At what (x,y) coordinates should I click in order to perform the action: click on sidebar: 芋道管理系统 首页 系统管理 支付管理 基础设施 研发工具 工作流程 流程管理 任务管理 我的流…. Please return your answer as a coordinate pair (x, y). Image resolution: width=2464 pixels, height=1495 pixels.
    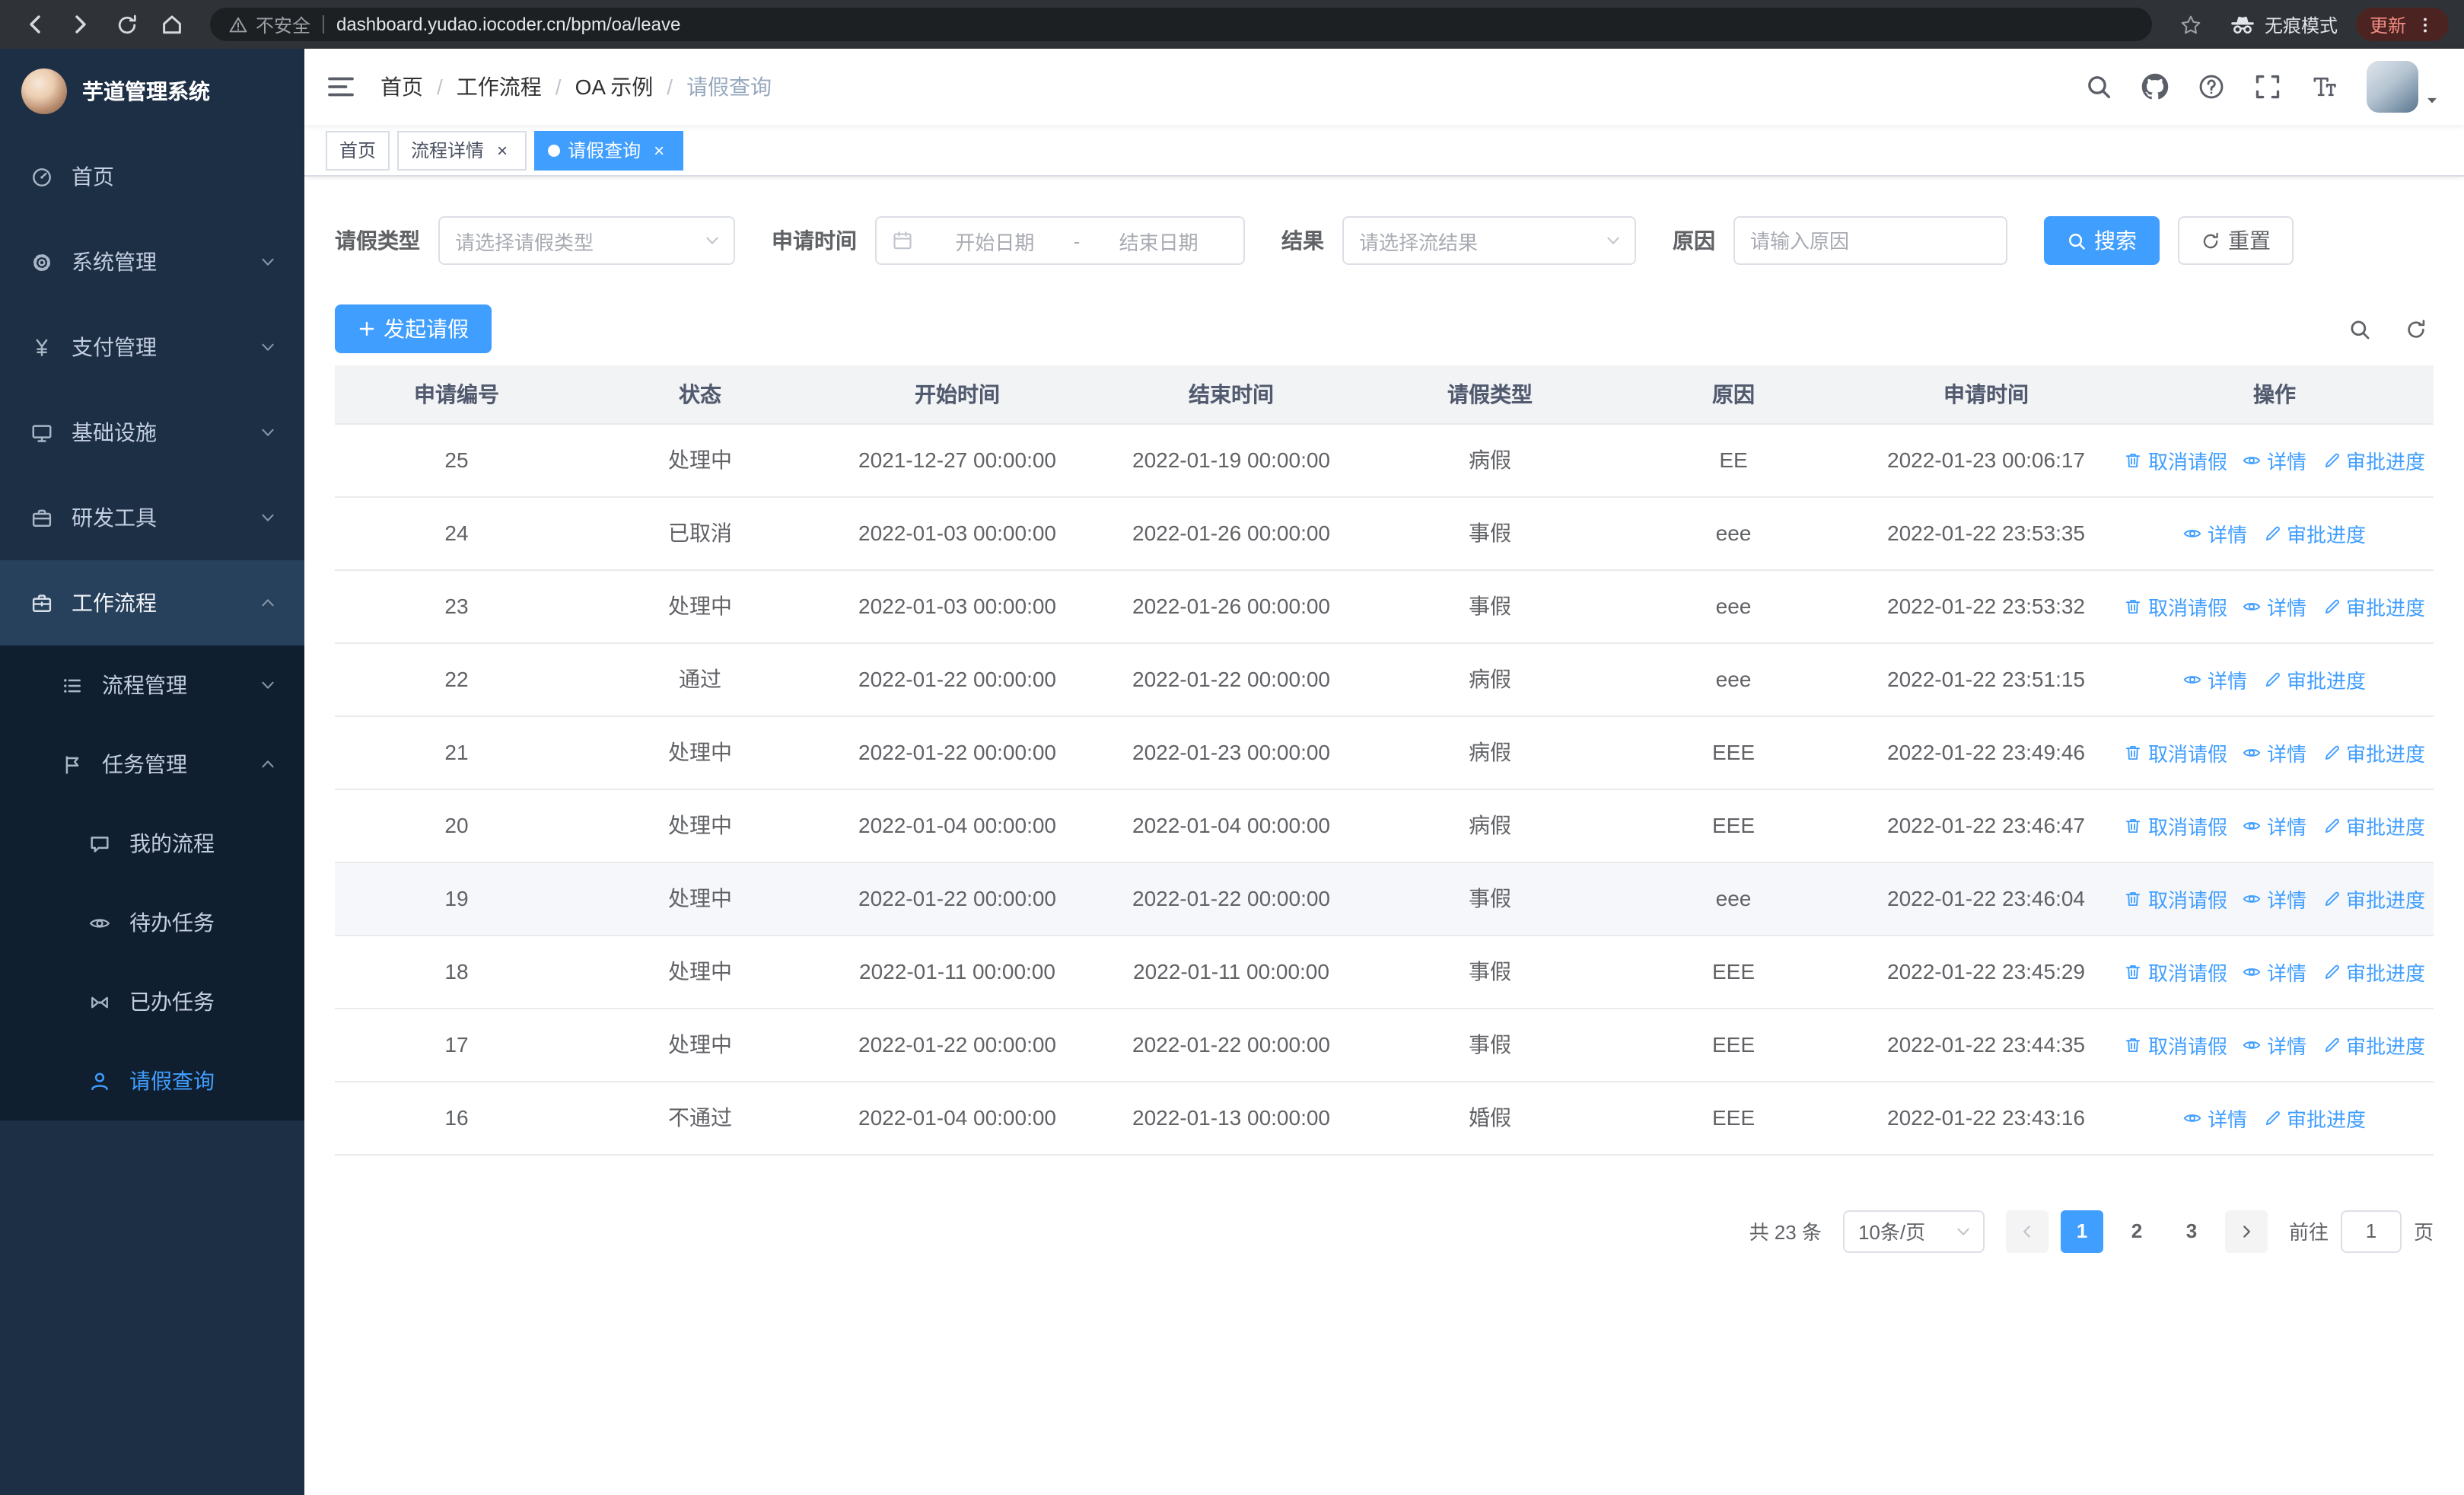
    Looking at the image, I should click on (152, 772).